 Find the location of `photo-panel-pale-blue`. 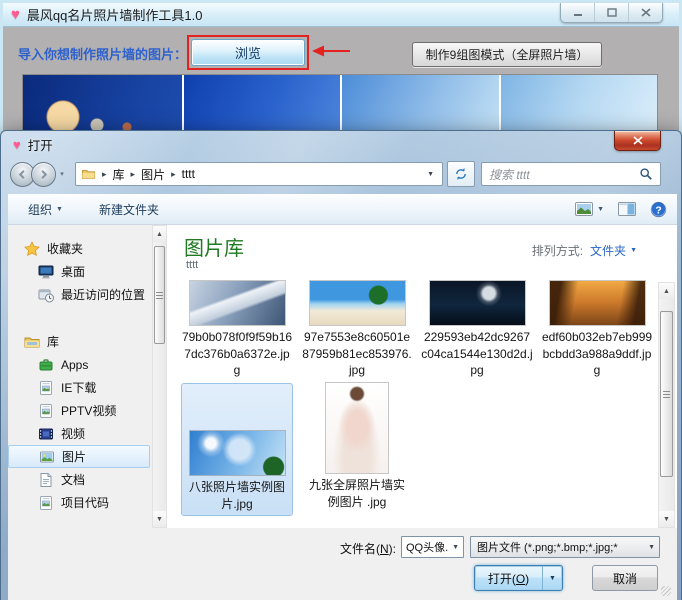

photo-panel-pale-blue is located at coordinates (578, 105).